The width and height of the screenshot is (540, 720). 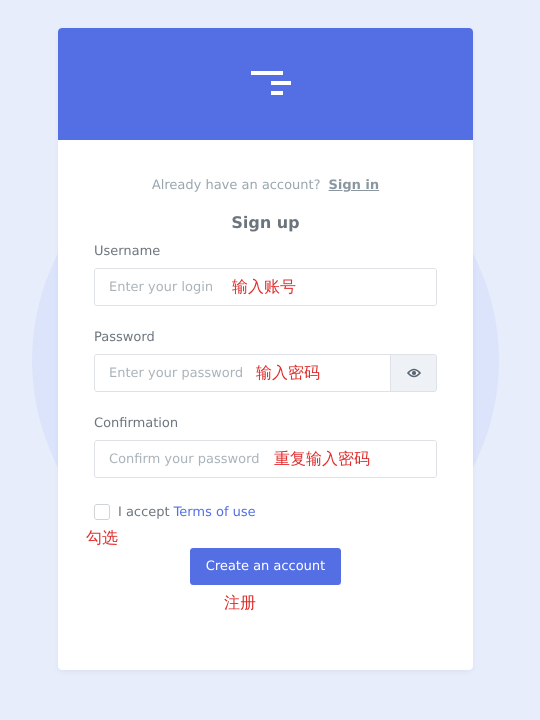 I want to click on show-password-button, so click(x=414, y=373).